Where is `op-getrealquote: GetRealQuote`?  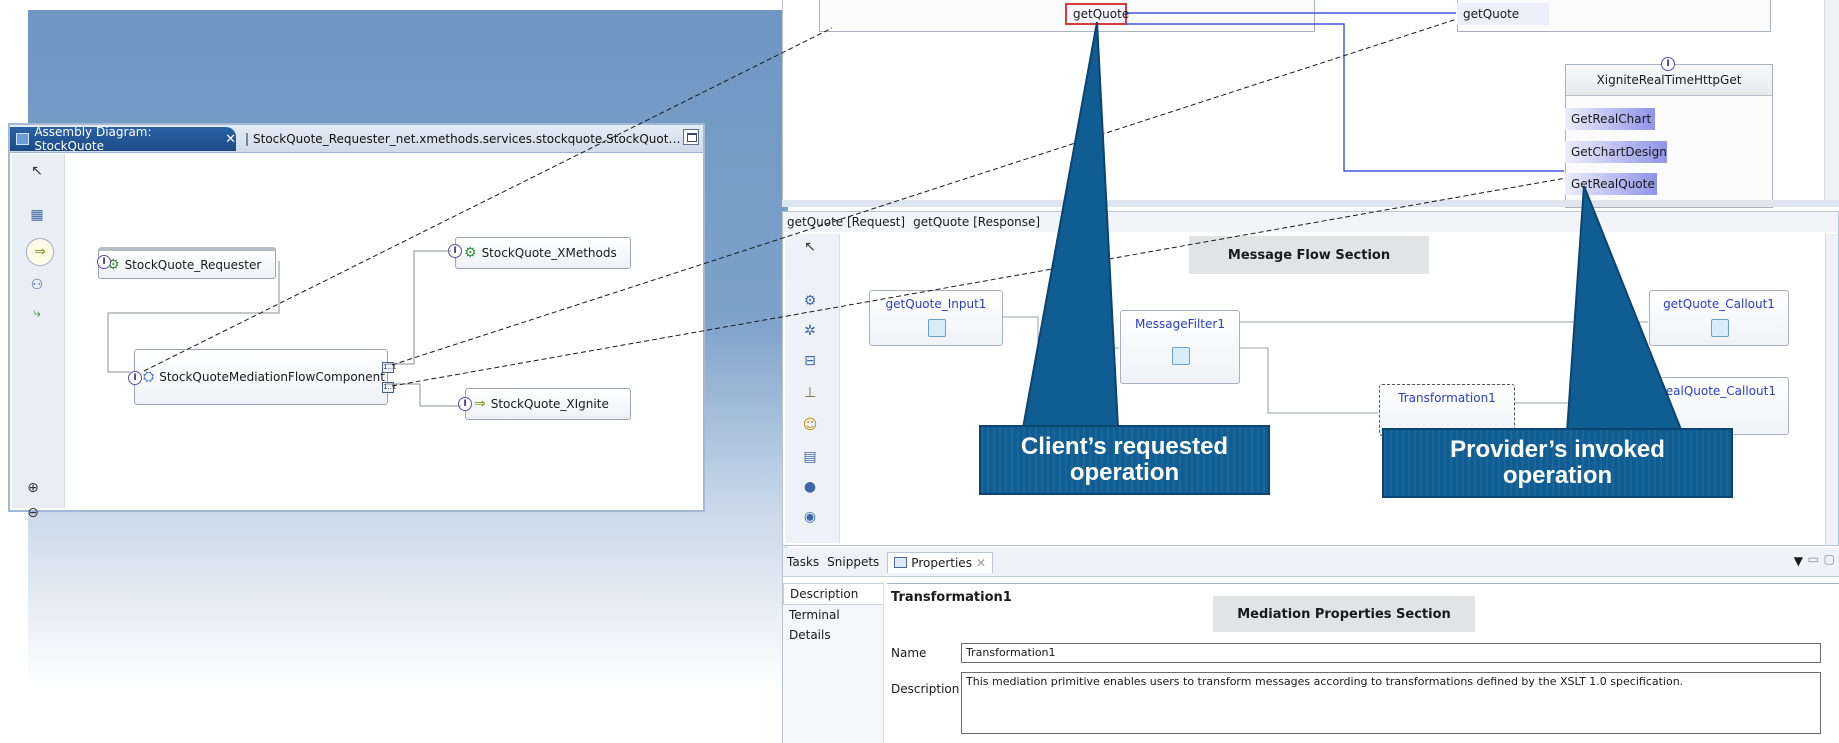
op-getrealquote: GetRealQuote is located at coordinates (1611, 184).